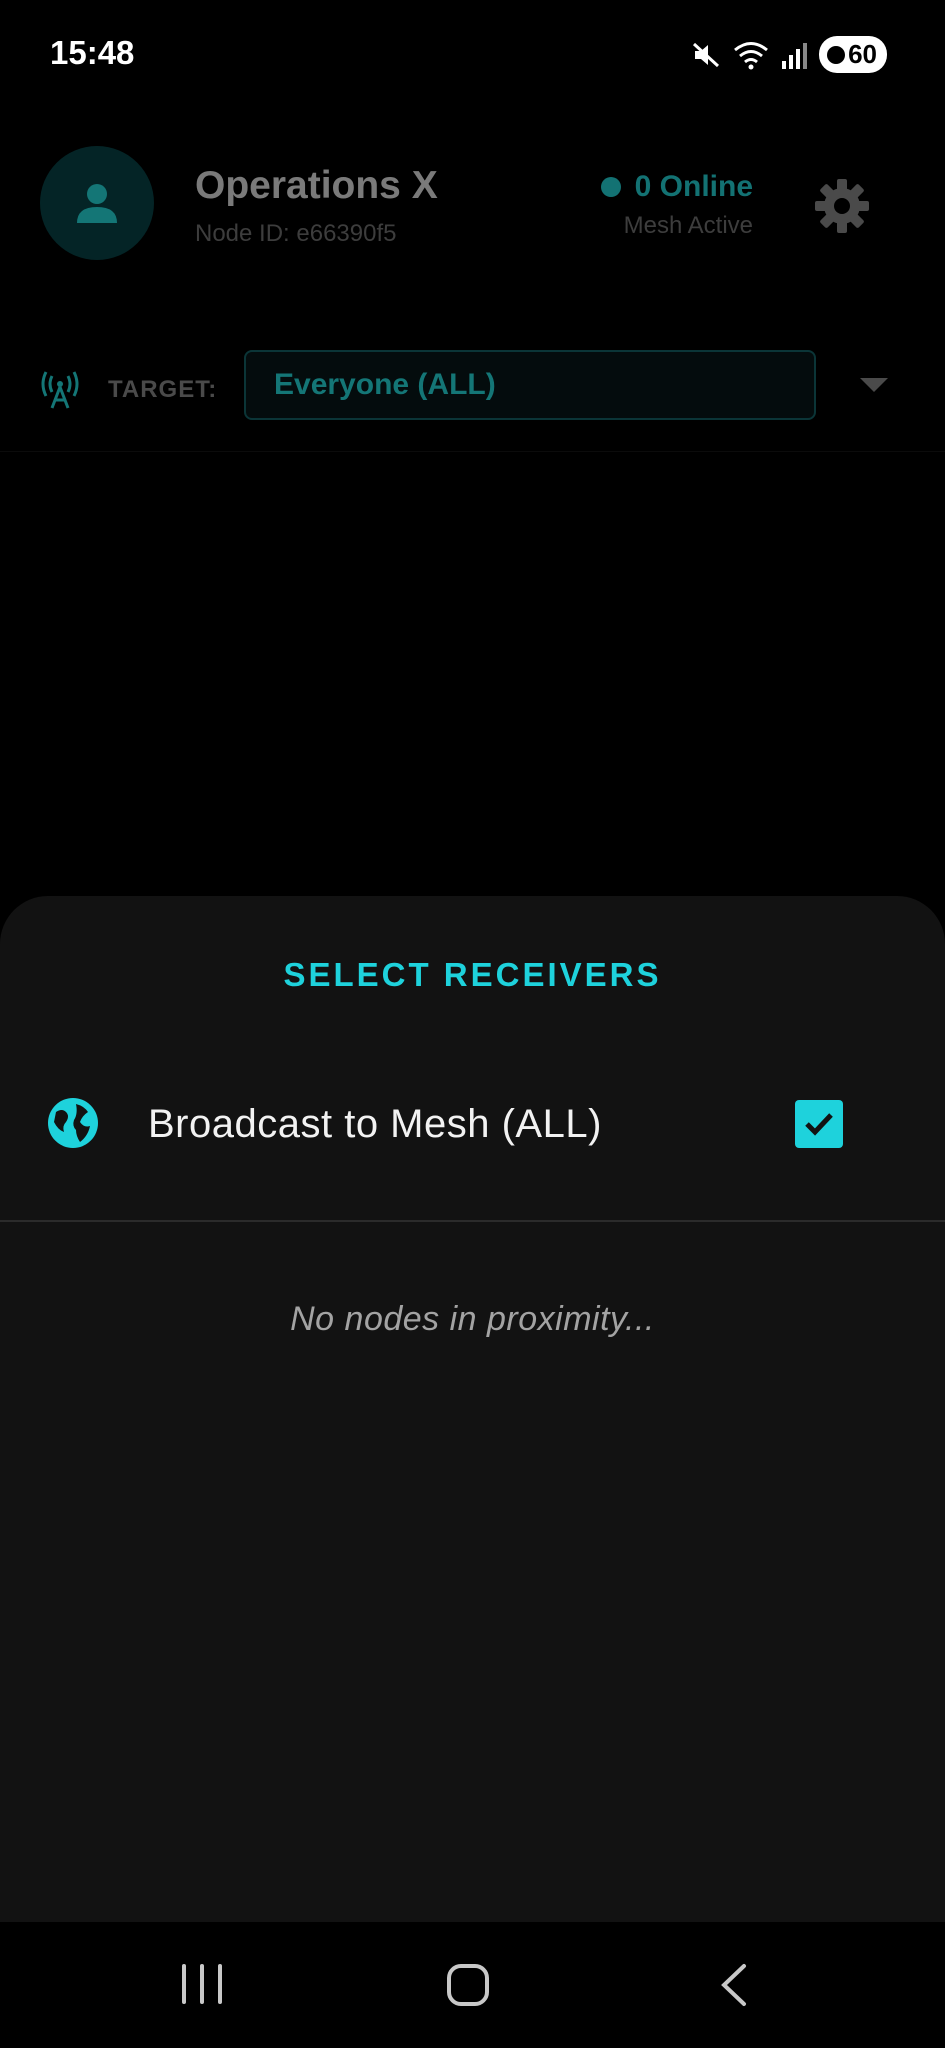 The width and height of the screenshot is (945, 2048). Describe the element at coordinates (60, 390) in the screenshot. I see `antenna-icon` at that location.